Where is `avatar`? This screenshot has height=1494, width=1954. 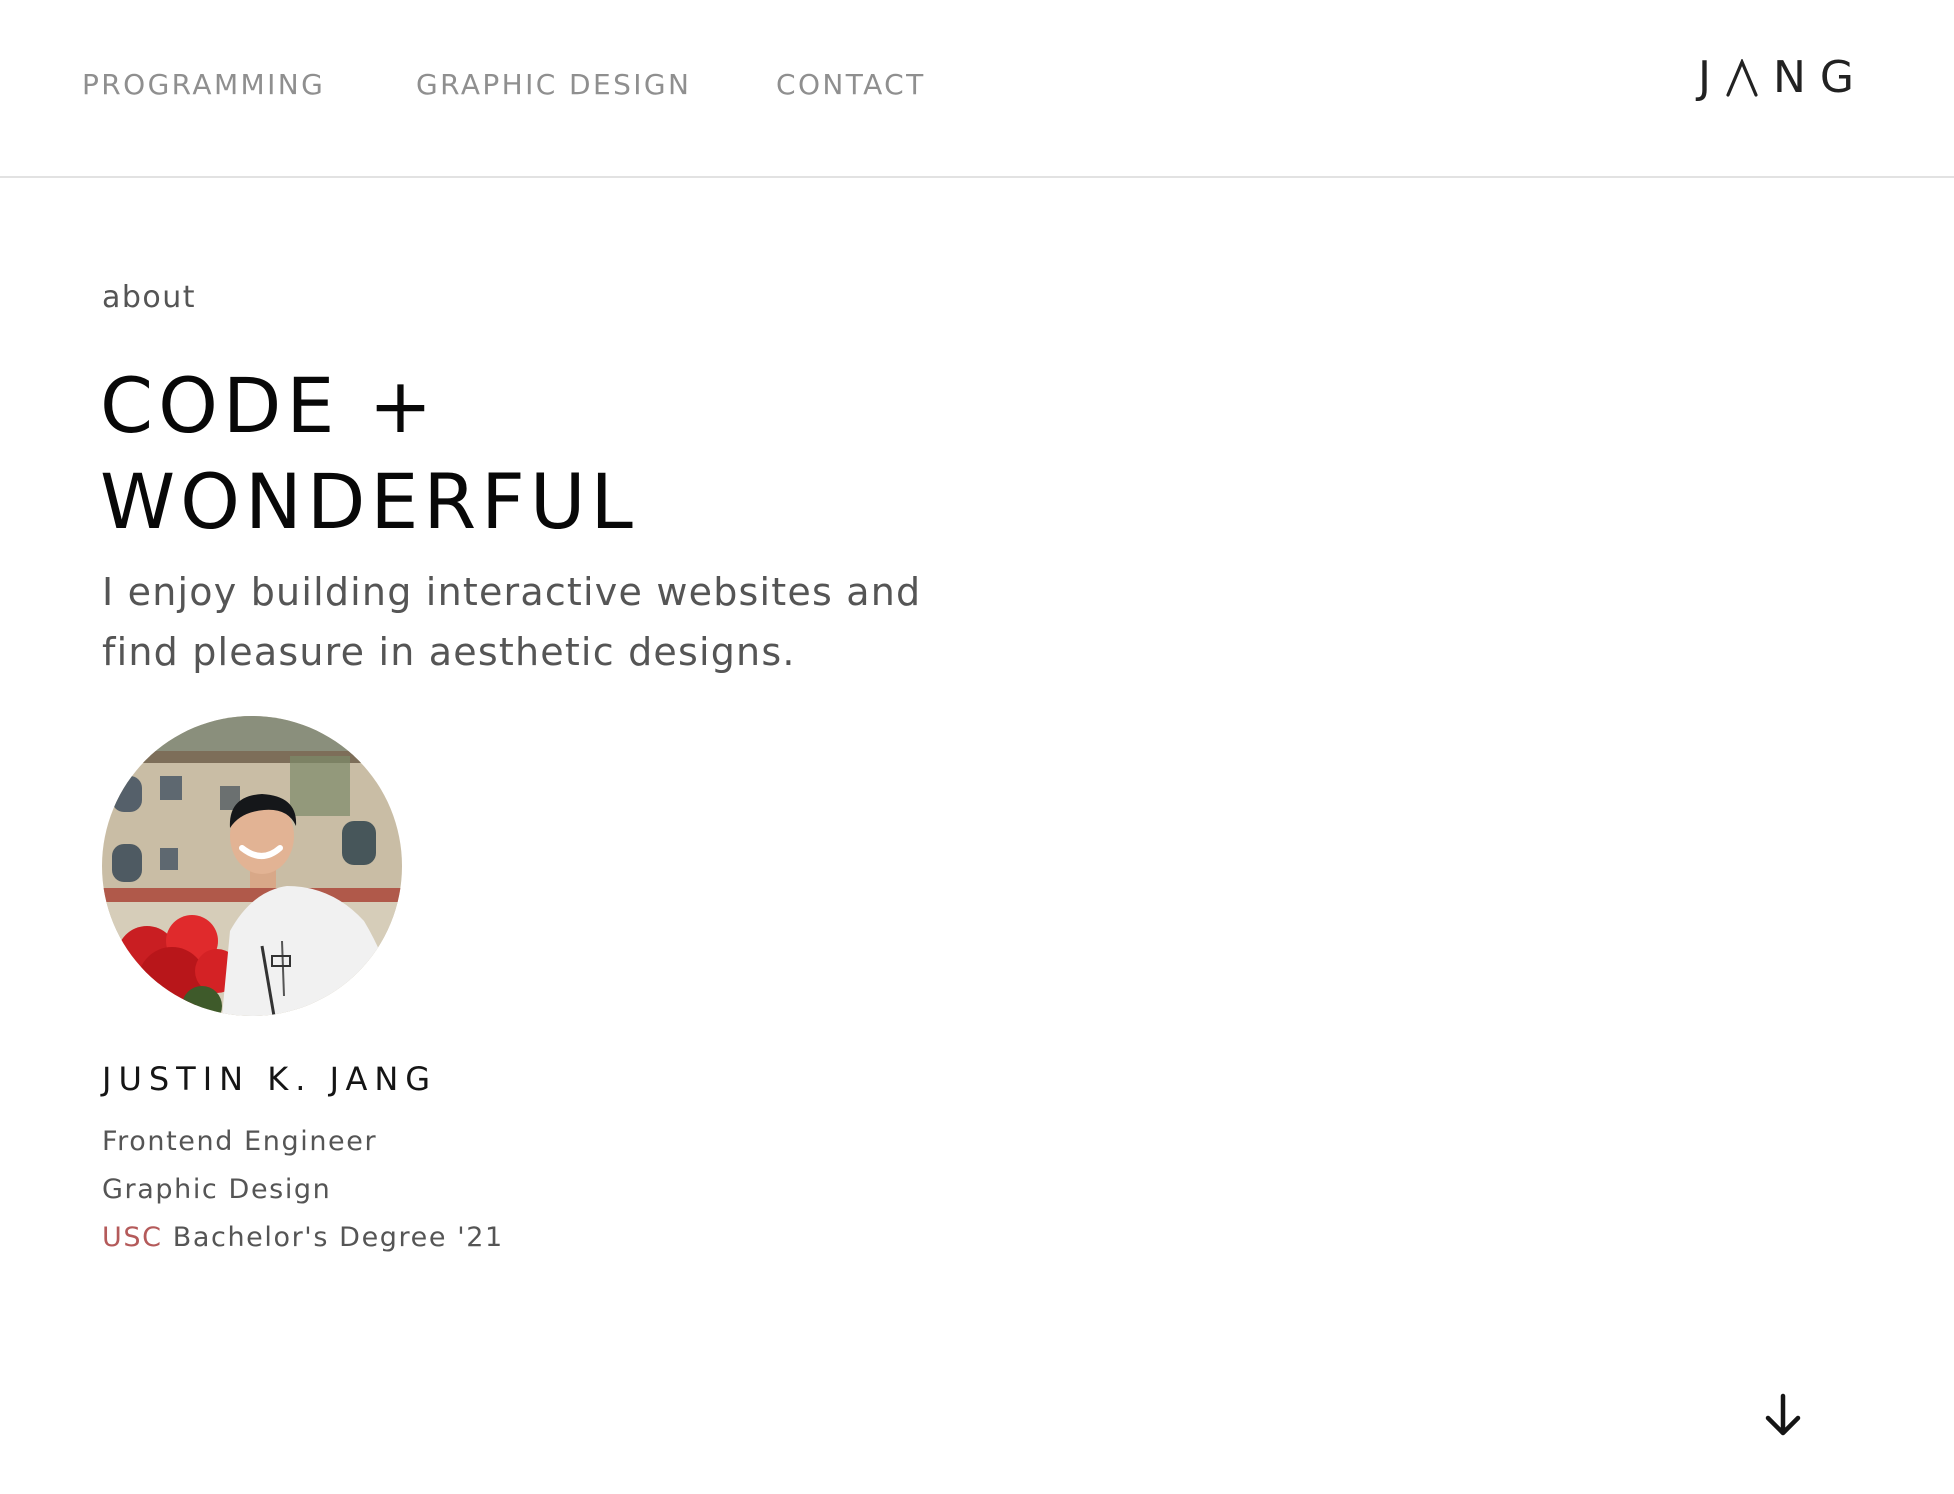
avatar is located at coordinates (252, 866).